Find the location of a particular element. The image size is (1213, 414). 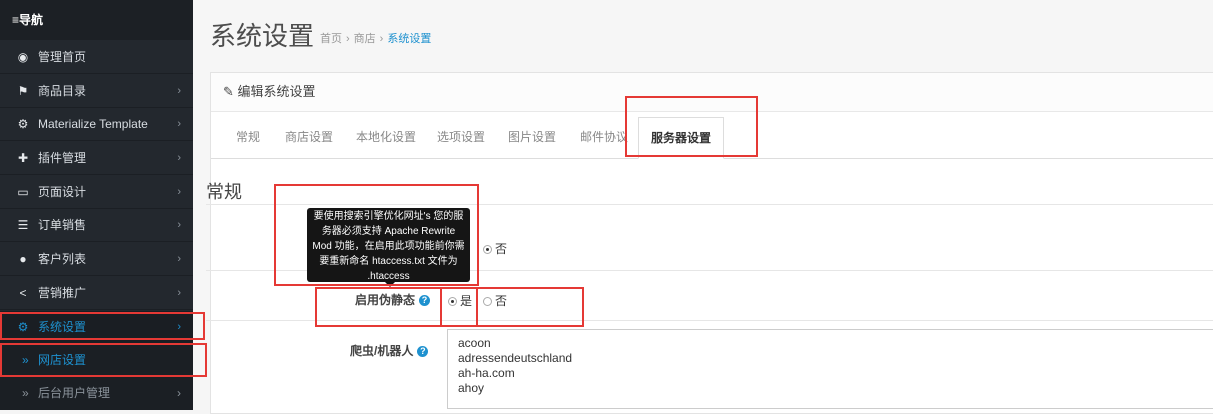

breadcrumb-current: 系统设置 is located at coordinates (409, 39).